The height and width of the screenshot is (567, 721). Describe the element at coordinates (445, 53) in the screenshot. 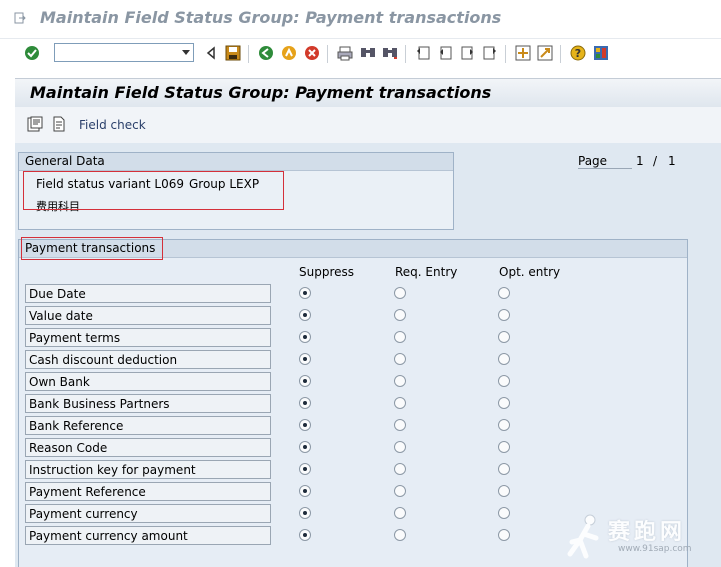

I see `previous-page-icon` at that location.